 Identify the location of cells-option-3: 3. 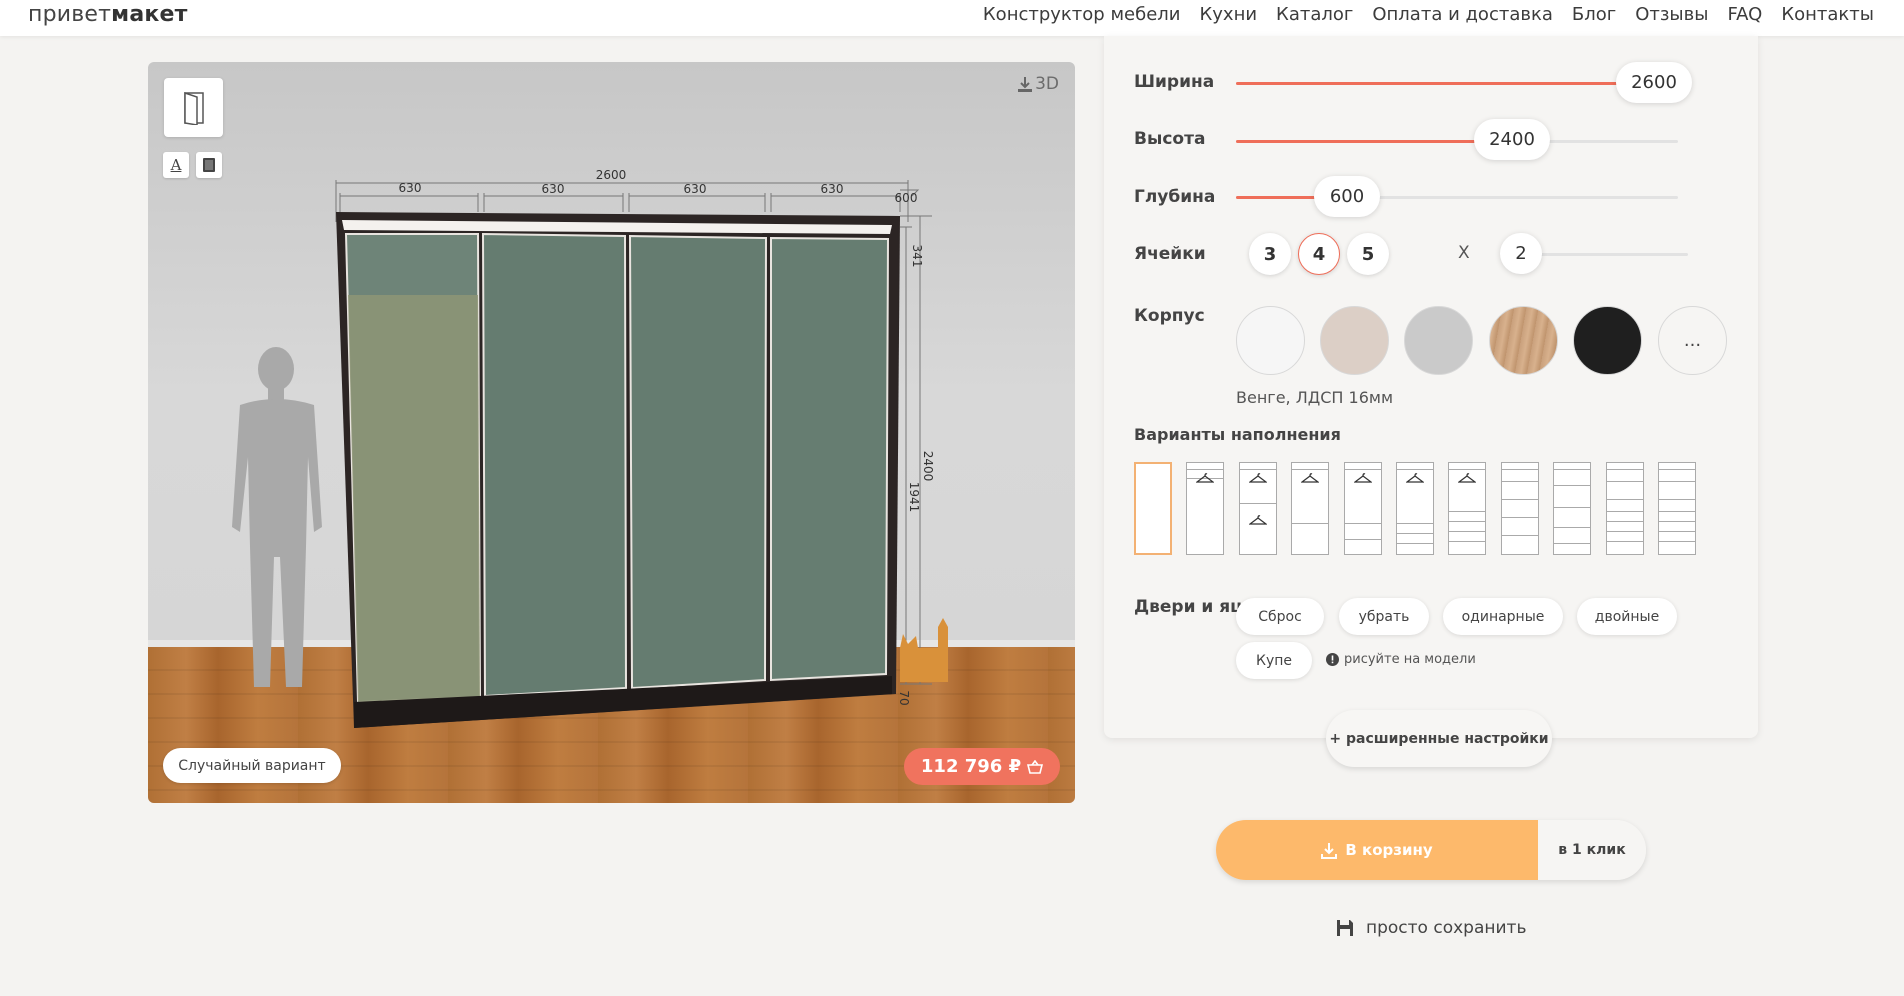
(1270, 254).